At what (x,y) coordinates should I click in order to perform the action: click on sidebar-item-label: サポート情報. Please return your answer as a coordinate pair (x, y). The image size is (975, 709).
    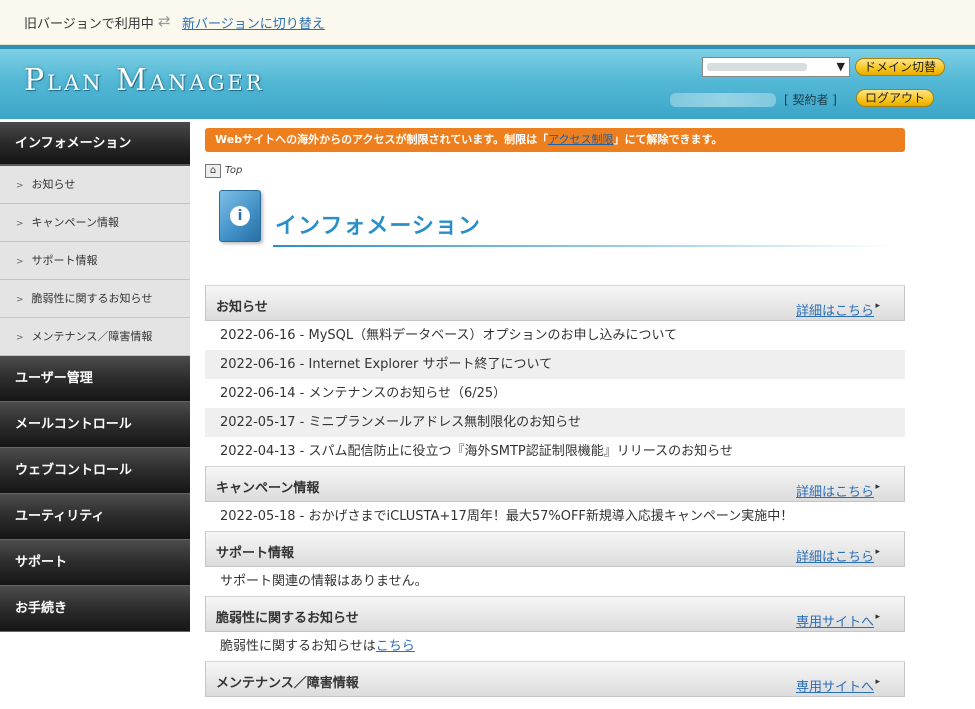
    Looking at the image, I should click on (64, 260).